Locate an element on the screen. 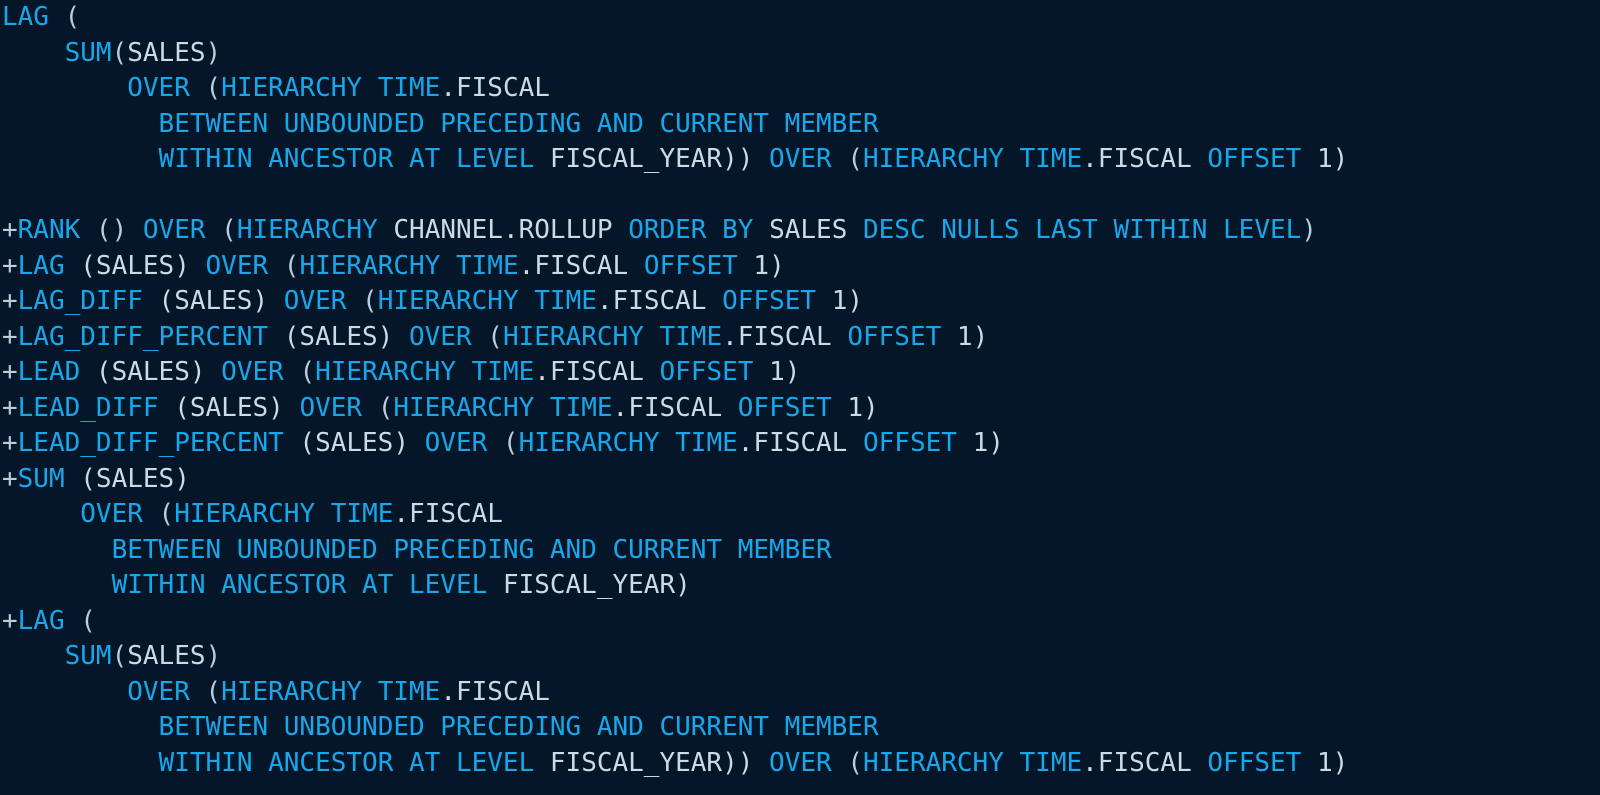  code-line: LAG ( is located at coordinates (800, 18).